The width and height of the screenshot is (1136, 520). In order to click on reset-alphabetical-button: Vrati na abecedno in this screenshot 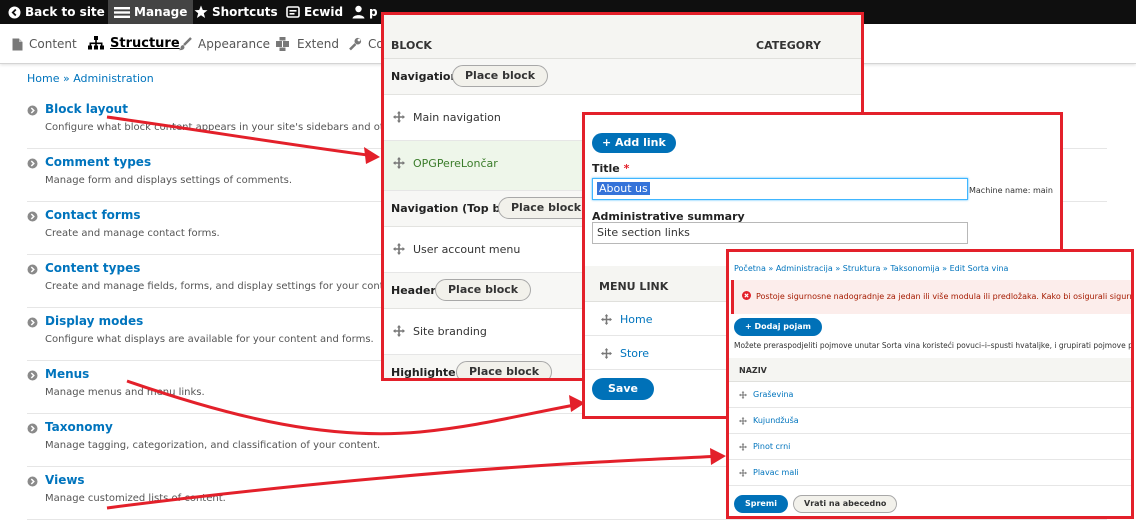, I will do `click(845, 504)`.